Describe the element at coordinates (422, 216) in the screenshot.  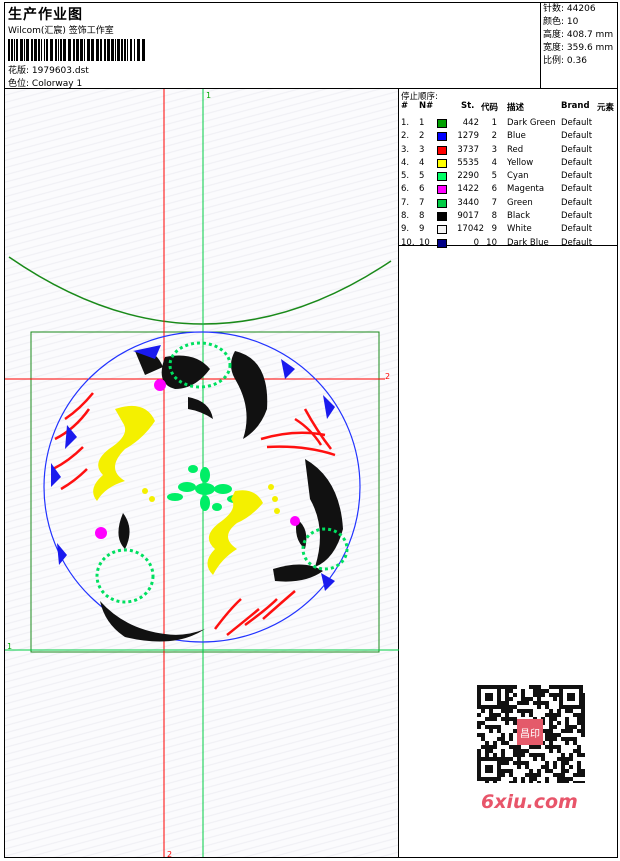
I see `row-needle: 8` at that location.